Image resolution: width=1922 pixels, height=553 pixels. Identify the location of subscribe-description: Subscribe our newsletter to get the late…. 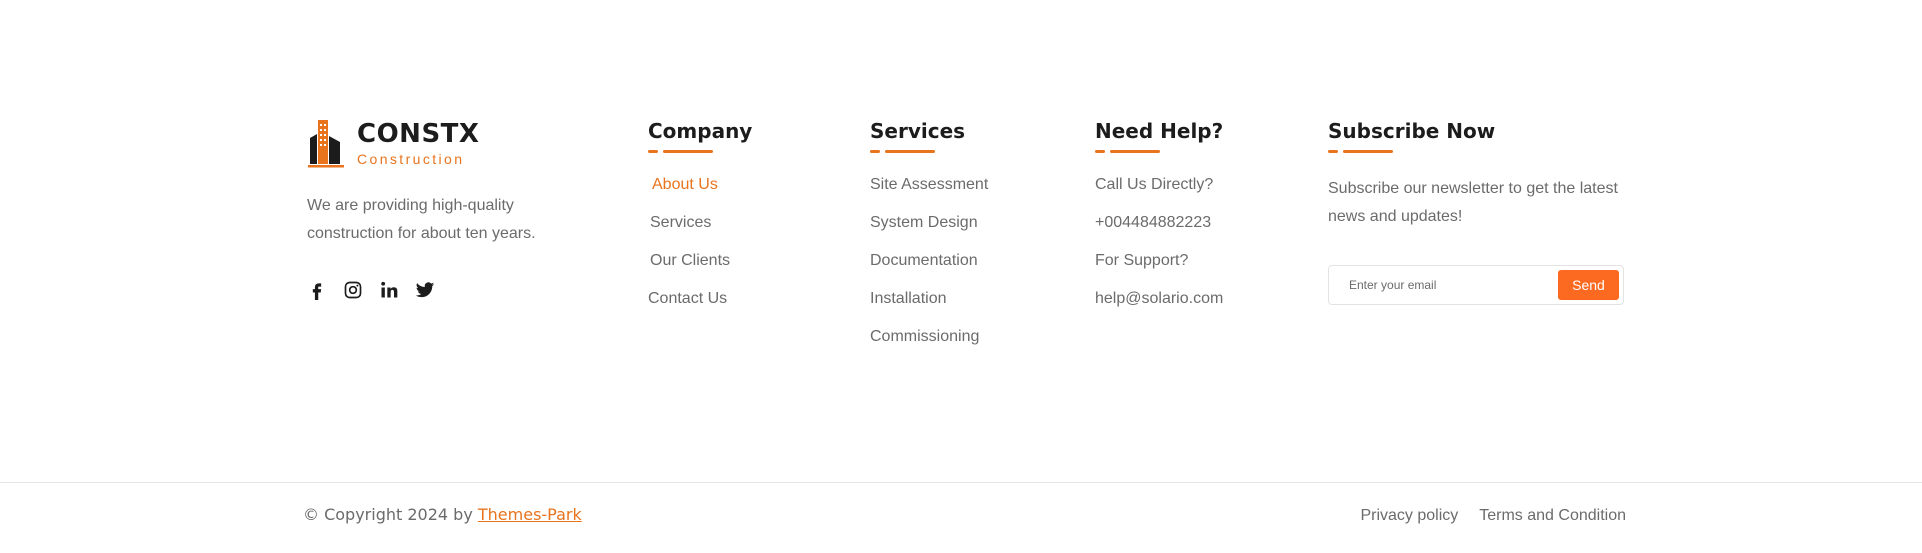
(1473, 202).